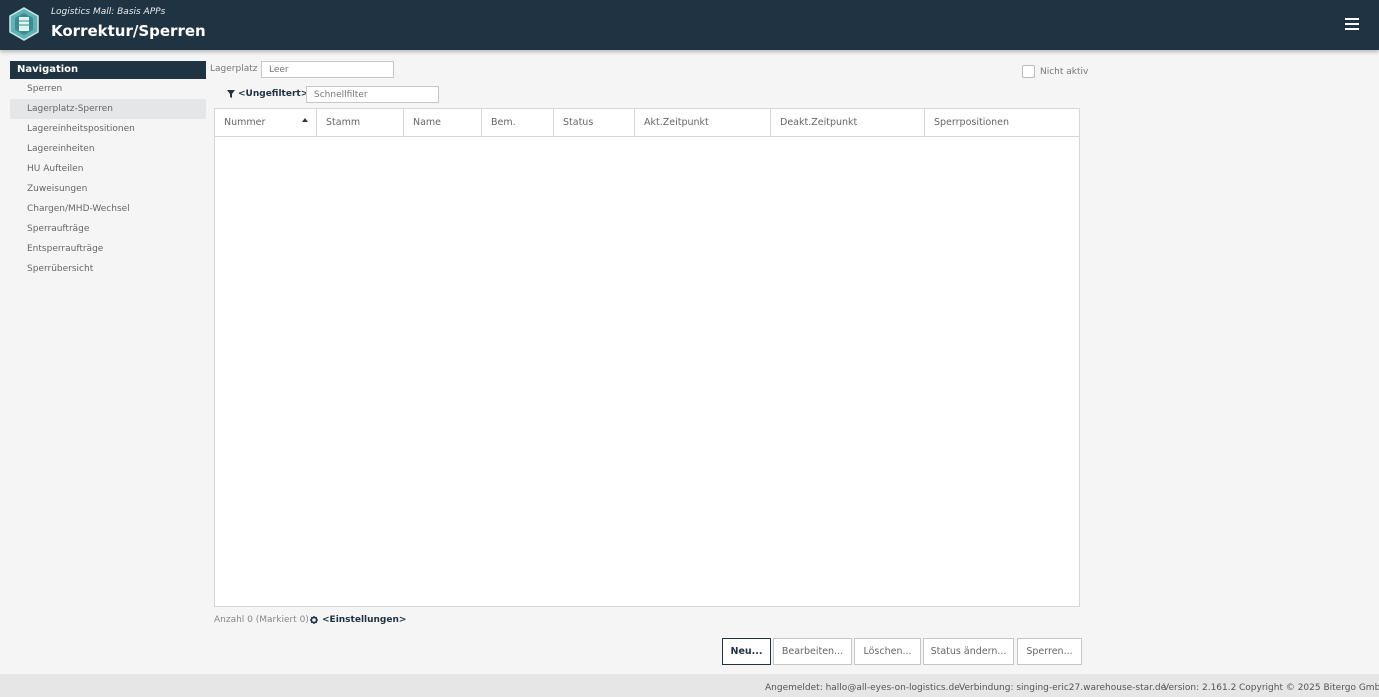 The height and width of the screenshot is (697, 1379). I want to click on column-header-name: Name, so click(443, 122).